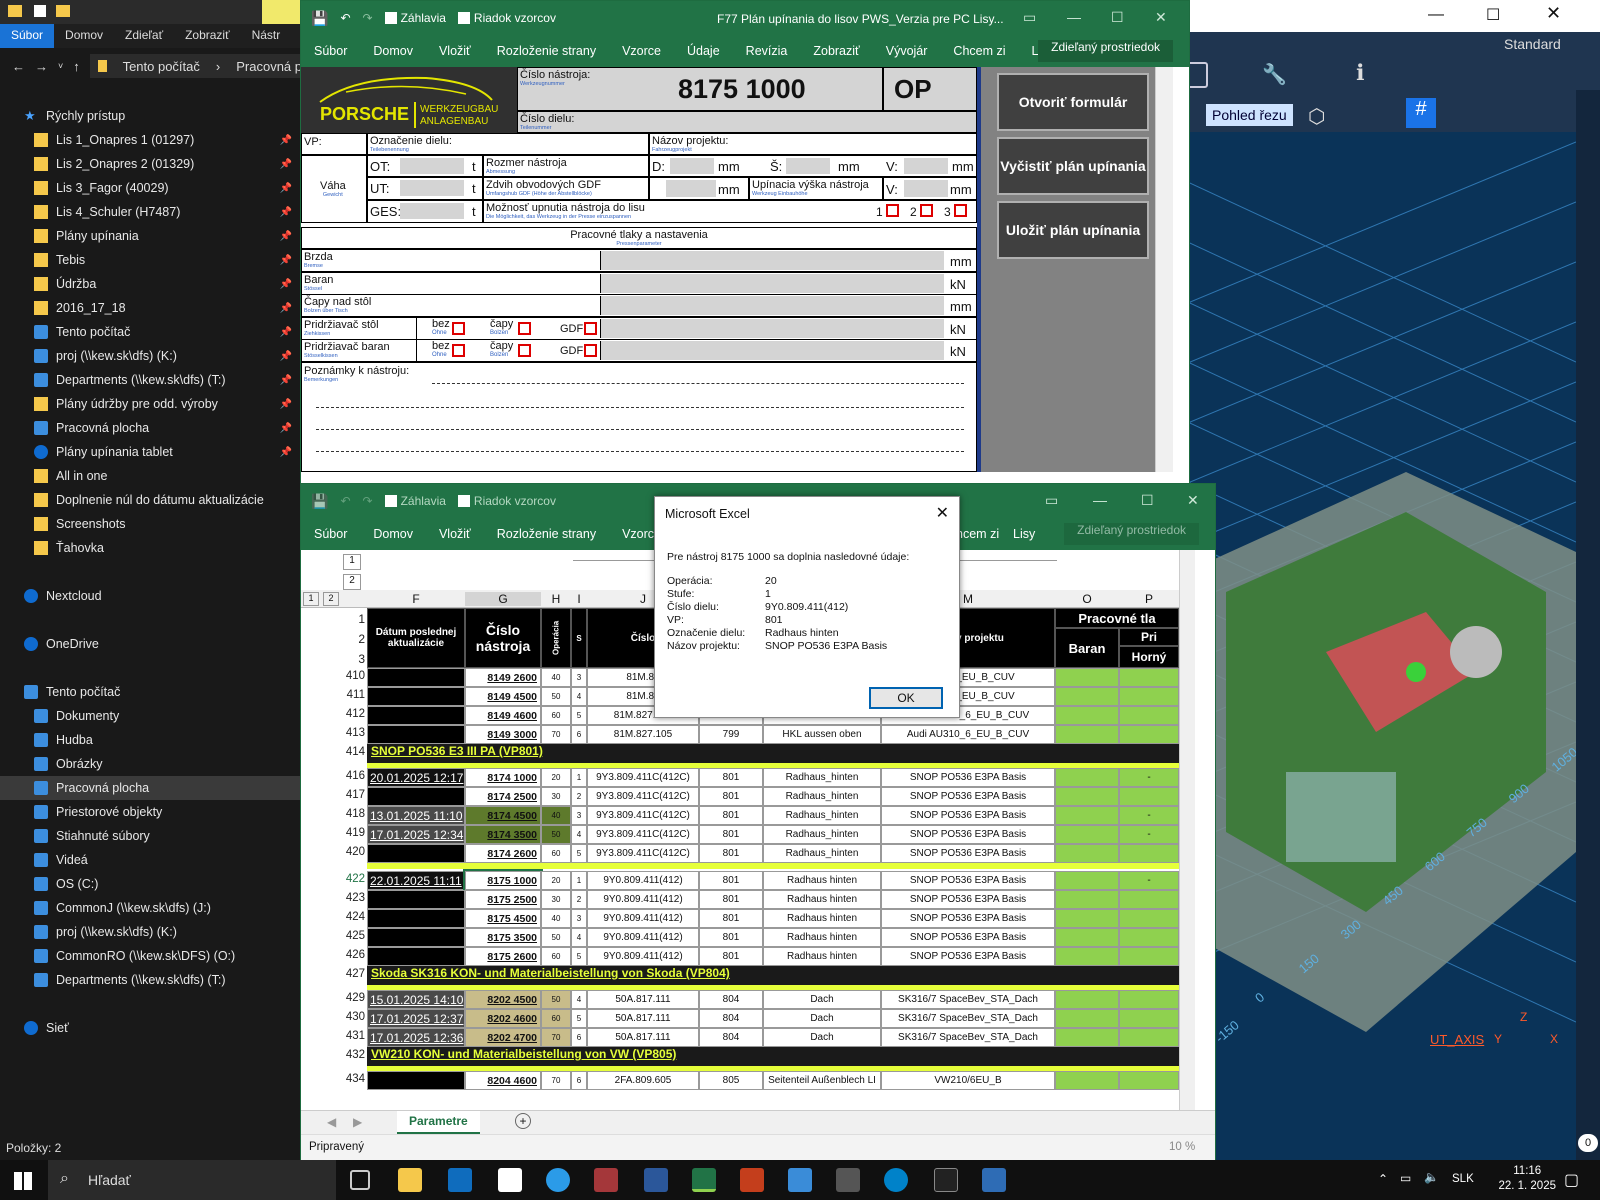 This screenshot has height=1200, width=1600. Describe the element at coordinates (458, 328) in the screenshot. I see `bez-checkbox` at that location.